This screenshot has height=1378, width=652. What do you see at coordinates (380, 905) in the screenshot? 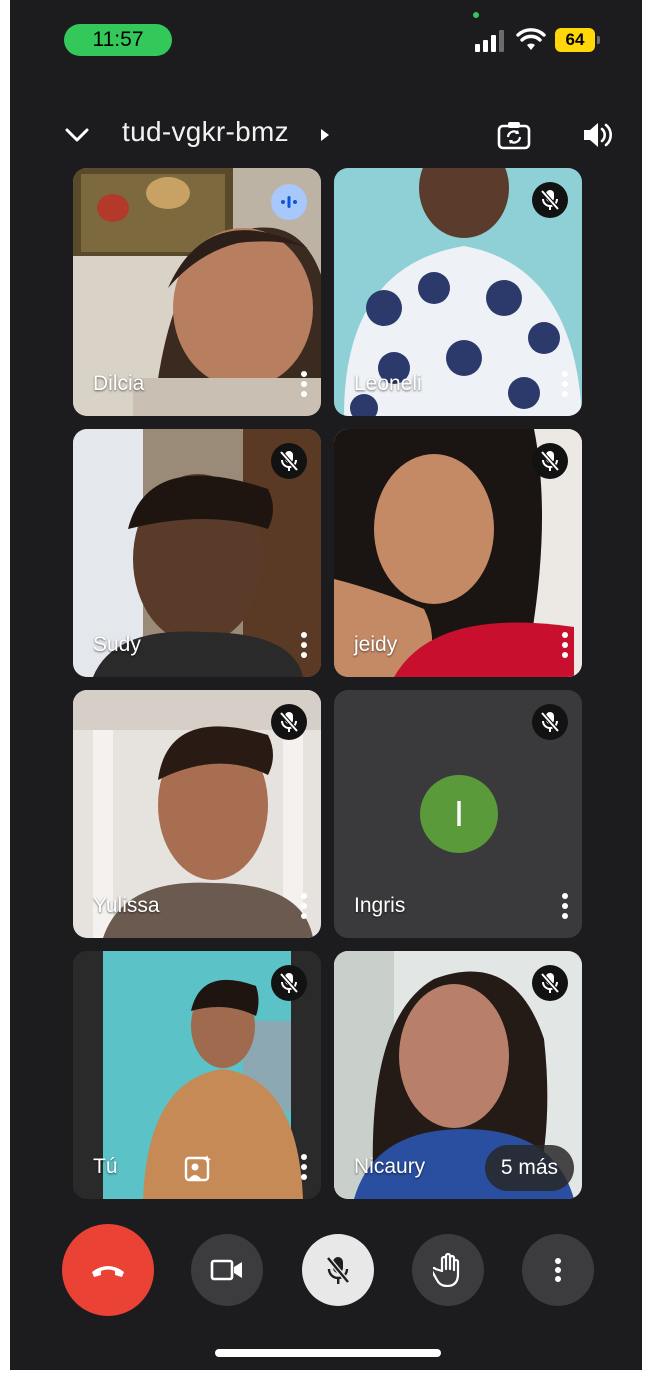
I see `participant-name: Ingris` at bounding box center [380, 905].